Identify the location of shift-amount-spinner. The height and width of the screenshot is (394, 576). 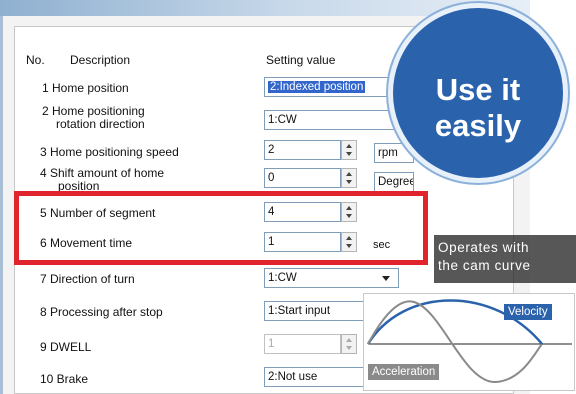
(349, 178).